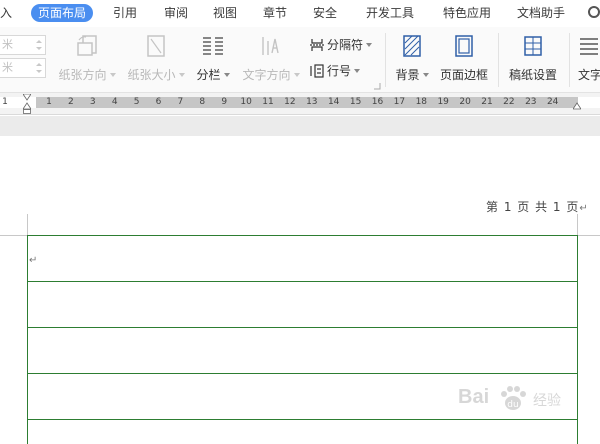  I want to click on line-numbers-label: 行号, so click(339, 71).